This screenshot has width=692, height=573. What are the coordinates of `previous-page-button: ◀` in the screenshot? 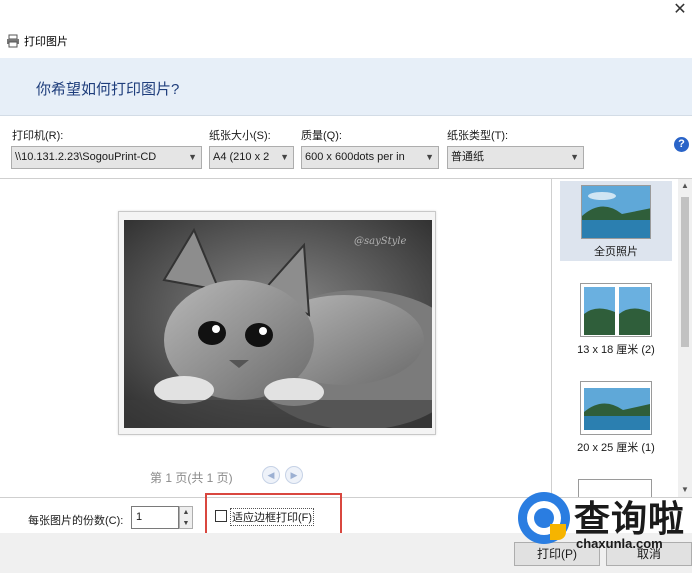 It's located at (271, 475).